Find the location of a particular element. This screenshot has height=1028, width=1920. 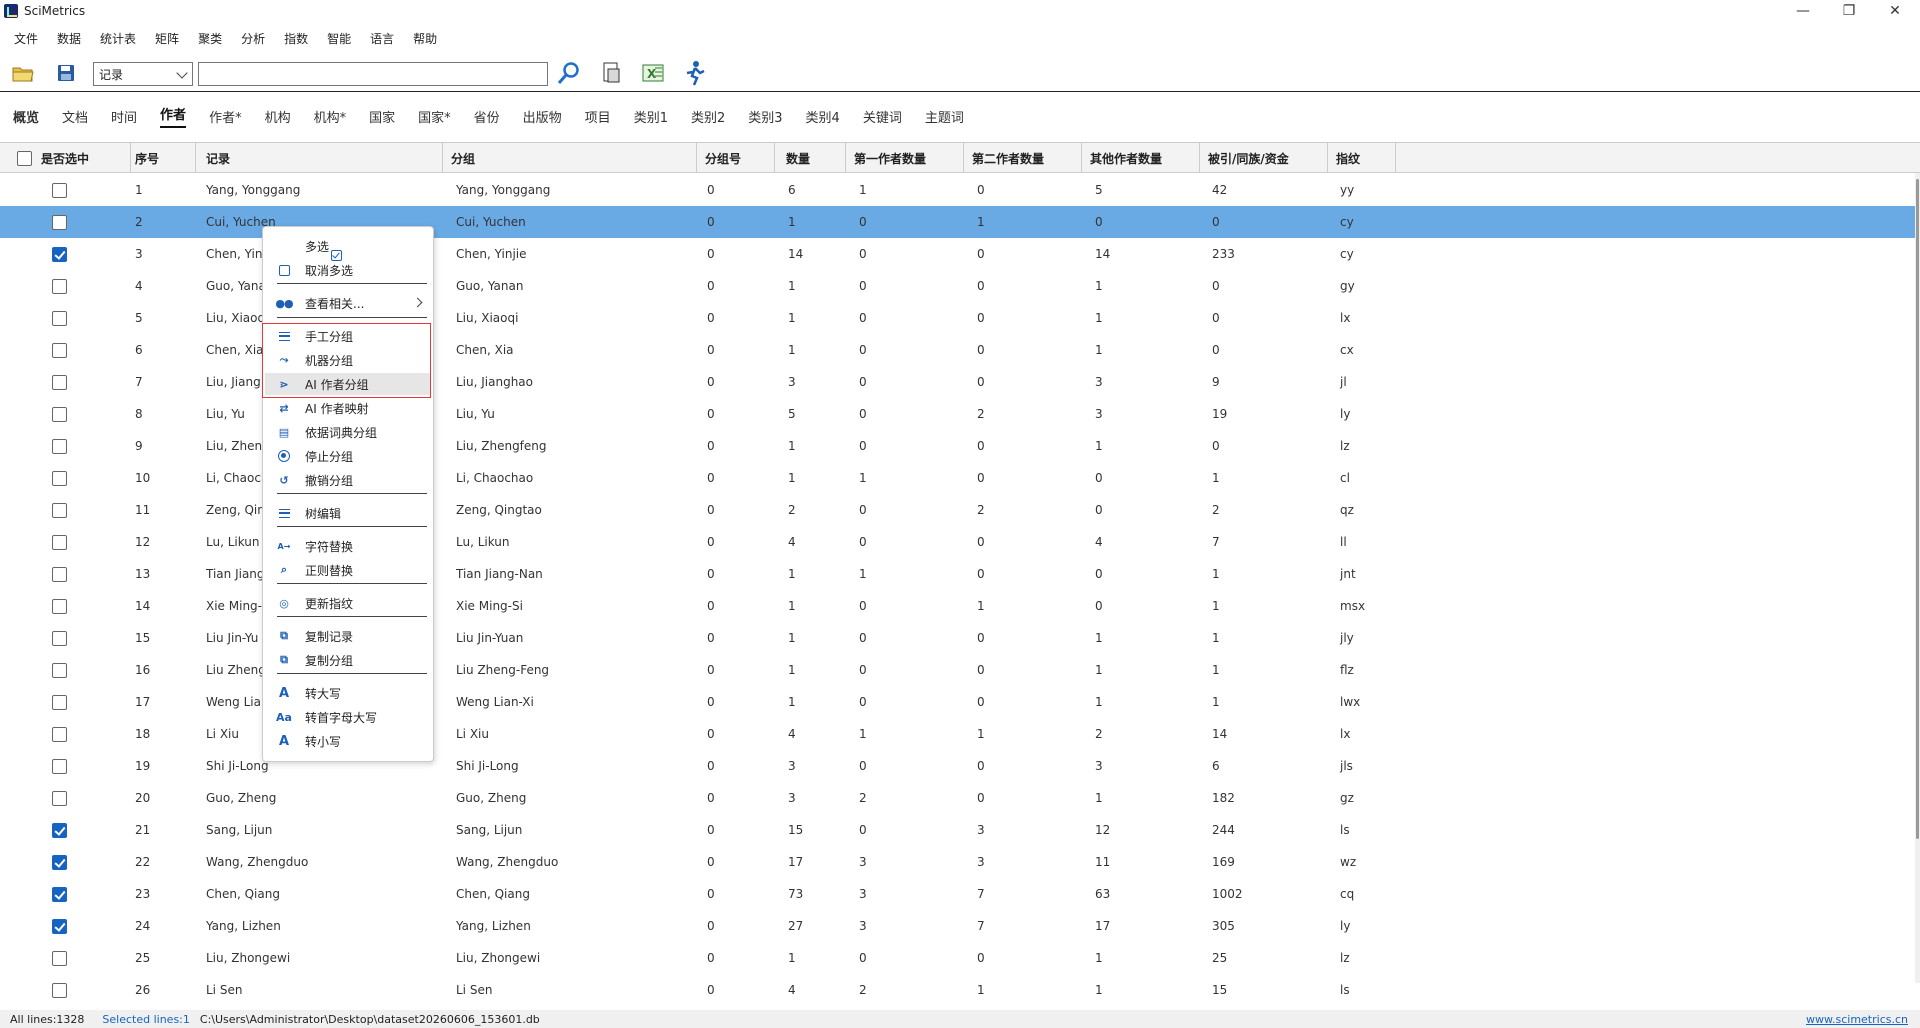

context-menu-item: Aa 转首字母大写 is located at coordinates (348, 717).